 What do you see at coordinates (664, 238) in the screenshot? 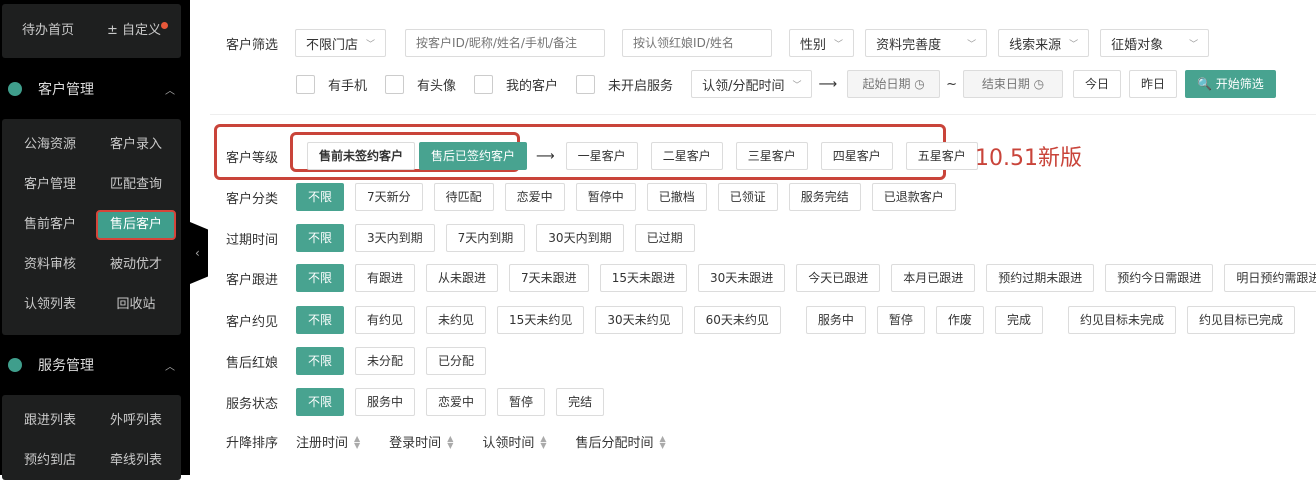
I see `filter-option-button: 已过期` at bounding box center [664, 238].